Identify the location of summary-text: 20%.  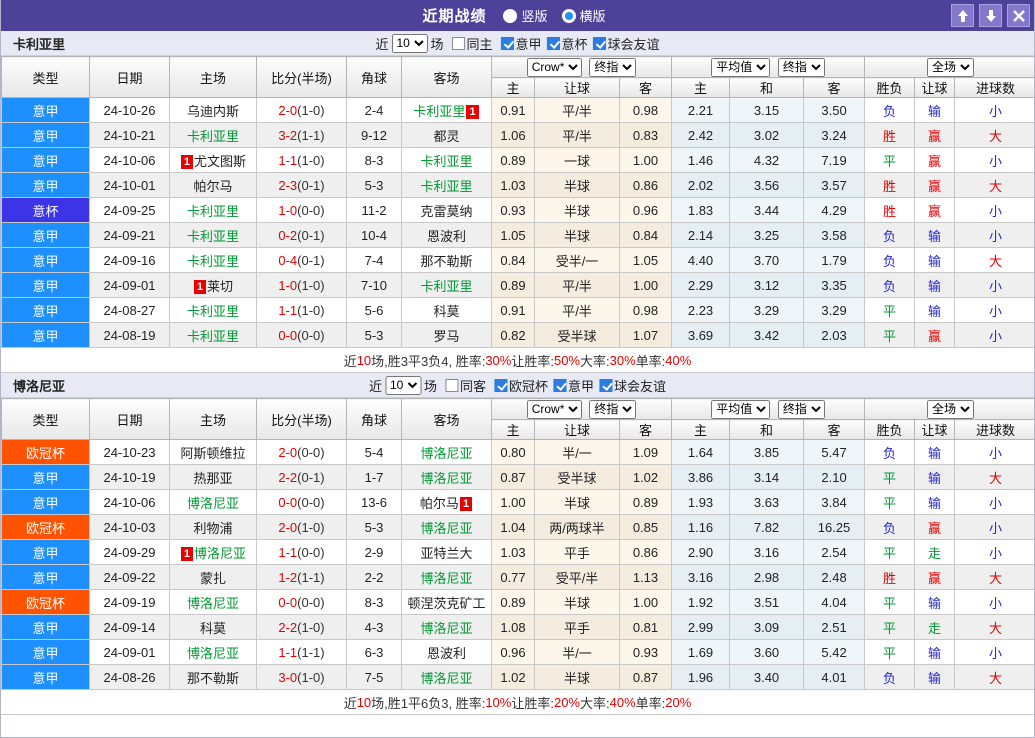
(678, 702).